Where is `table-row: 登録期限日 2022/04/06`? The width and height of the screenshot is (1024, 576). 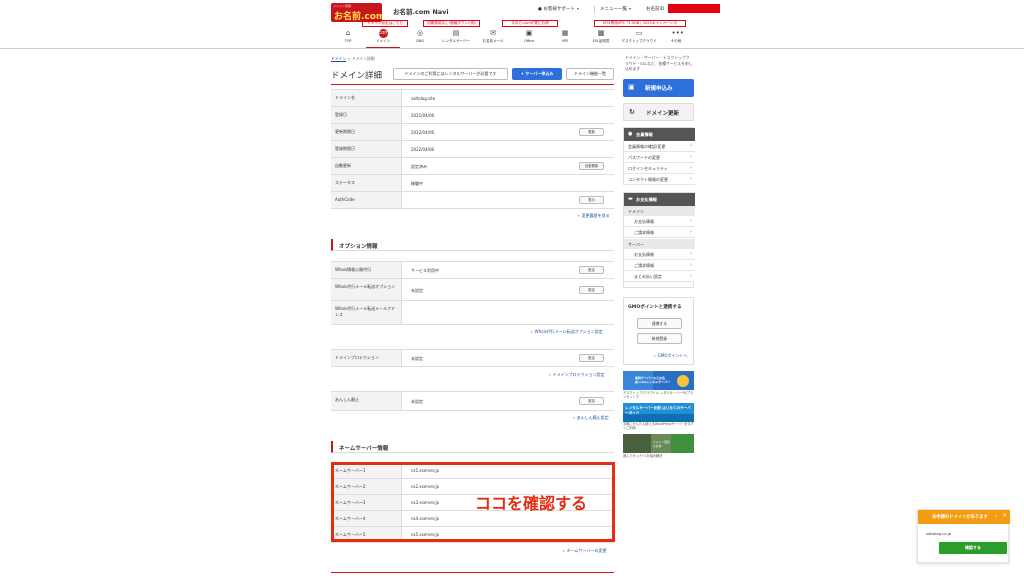
table-row: 登録期限日 2022/04/06 is located at coordinates (472, 149).